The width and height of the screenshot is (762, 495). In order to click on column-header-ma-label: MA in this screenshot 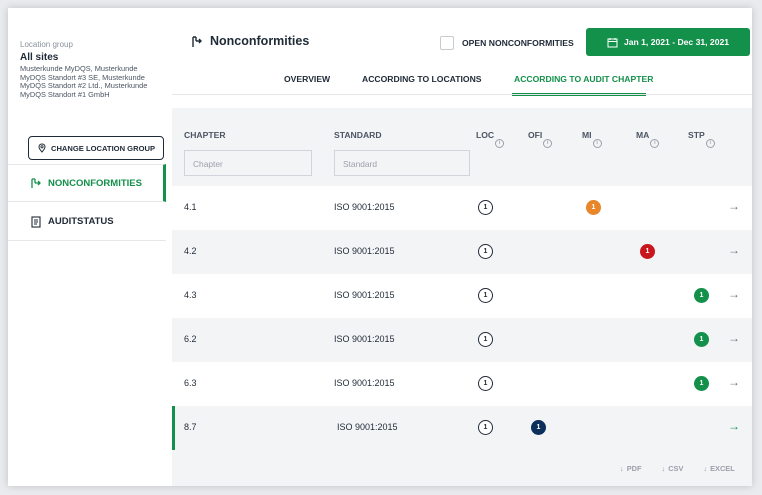, I will do `click(643, 135)`.